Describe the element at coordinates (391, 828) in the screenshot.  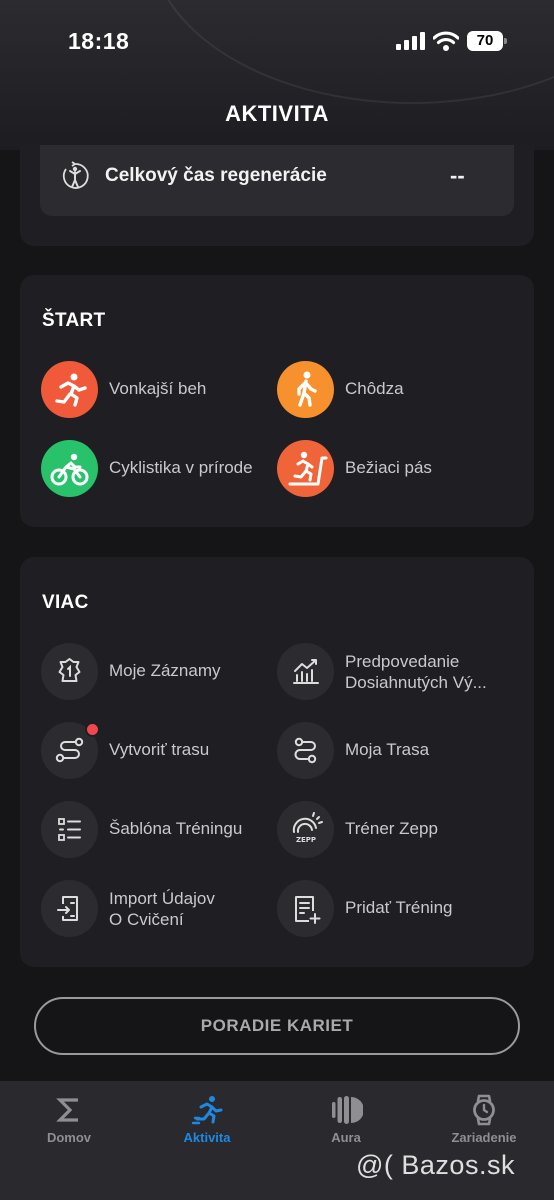
I see `more-item-label: Tréner Zepp` at that location.